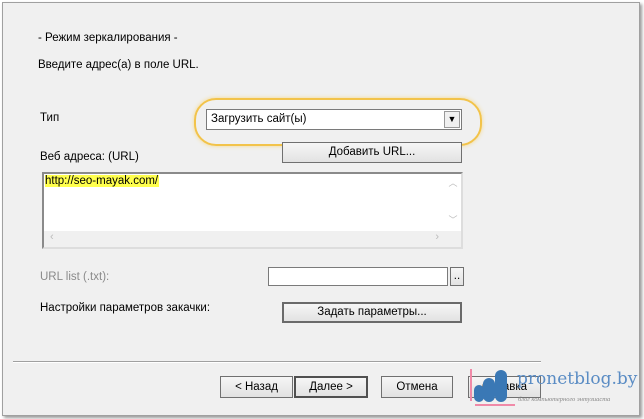 The height and width of the screenshot is (419, 644). I want to click on instruction-text: Введите адрес(а) в поле URL., so click(118, 65).